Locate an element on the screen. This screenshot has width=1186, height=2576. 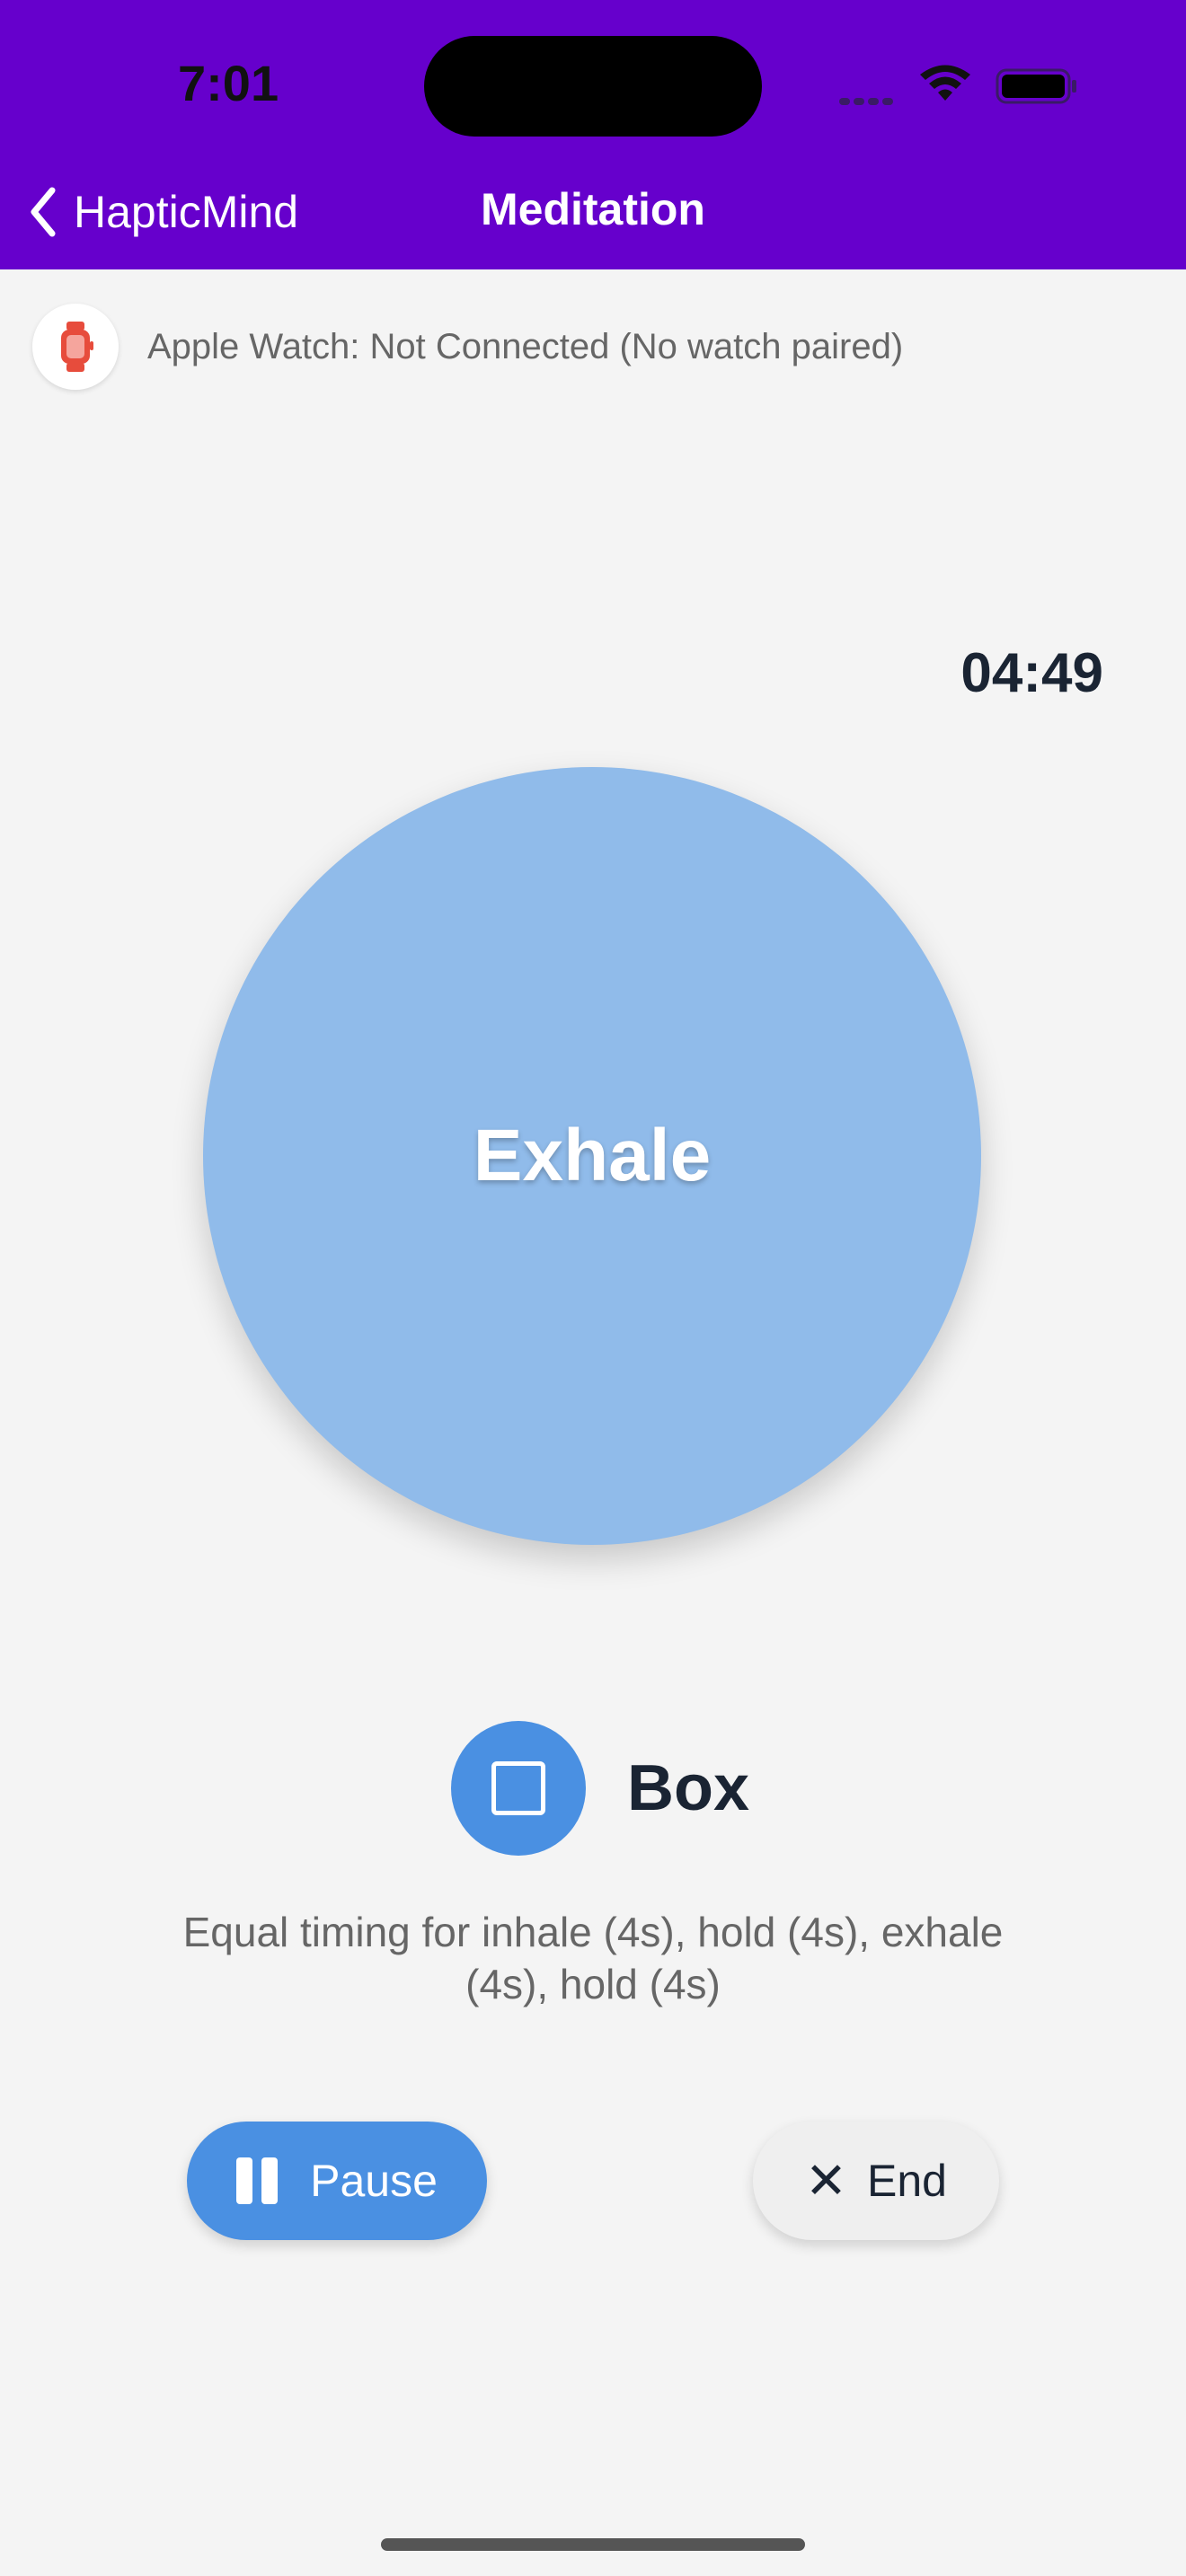
pause-button: Pause is located at coordinates (337, 2181).